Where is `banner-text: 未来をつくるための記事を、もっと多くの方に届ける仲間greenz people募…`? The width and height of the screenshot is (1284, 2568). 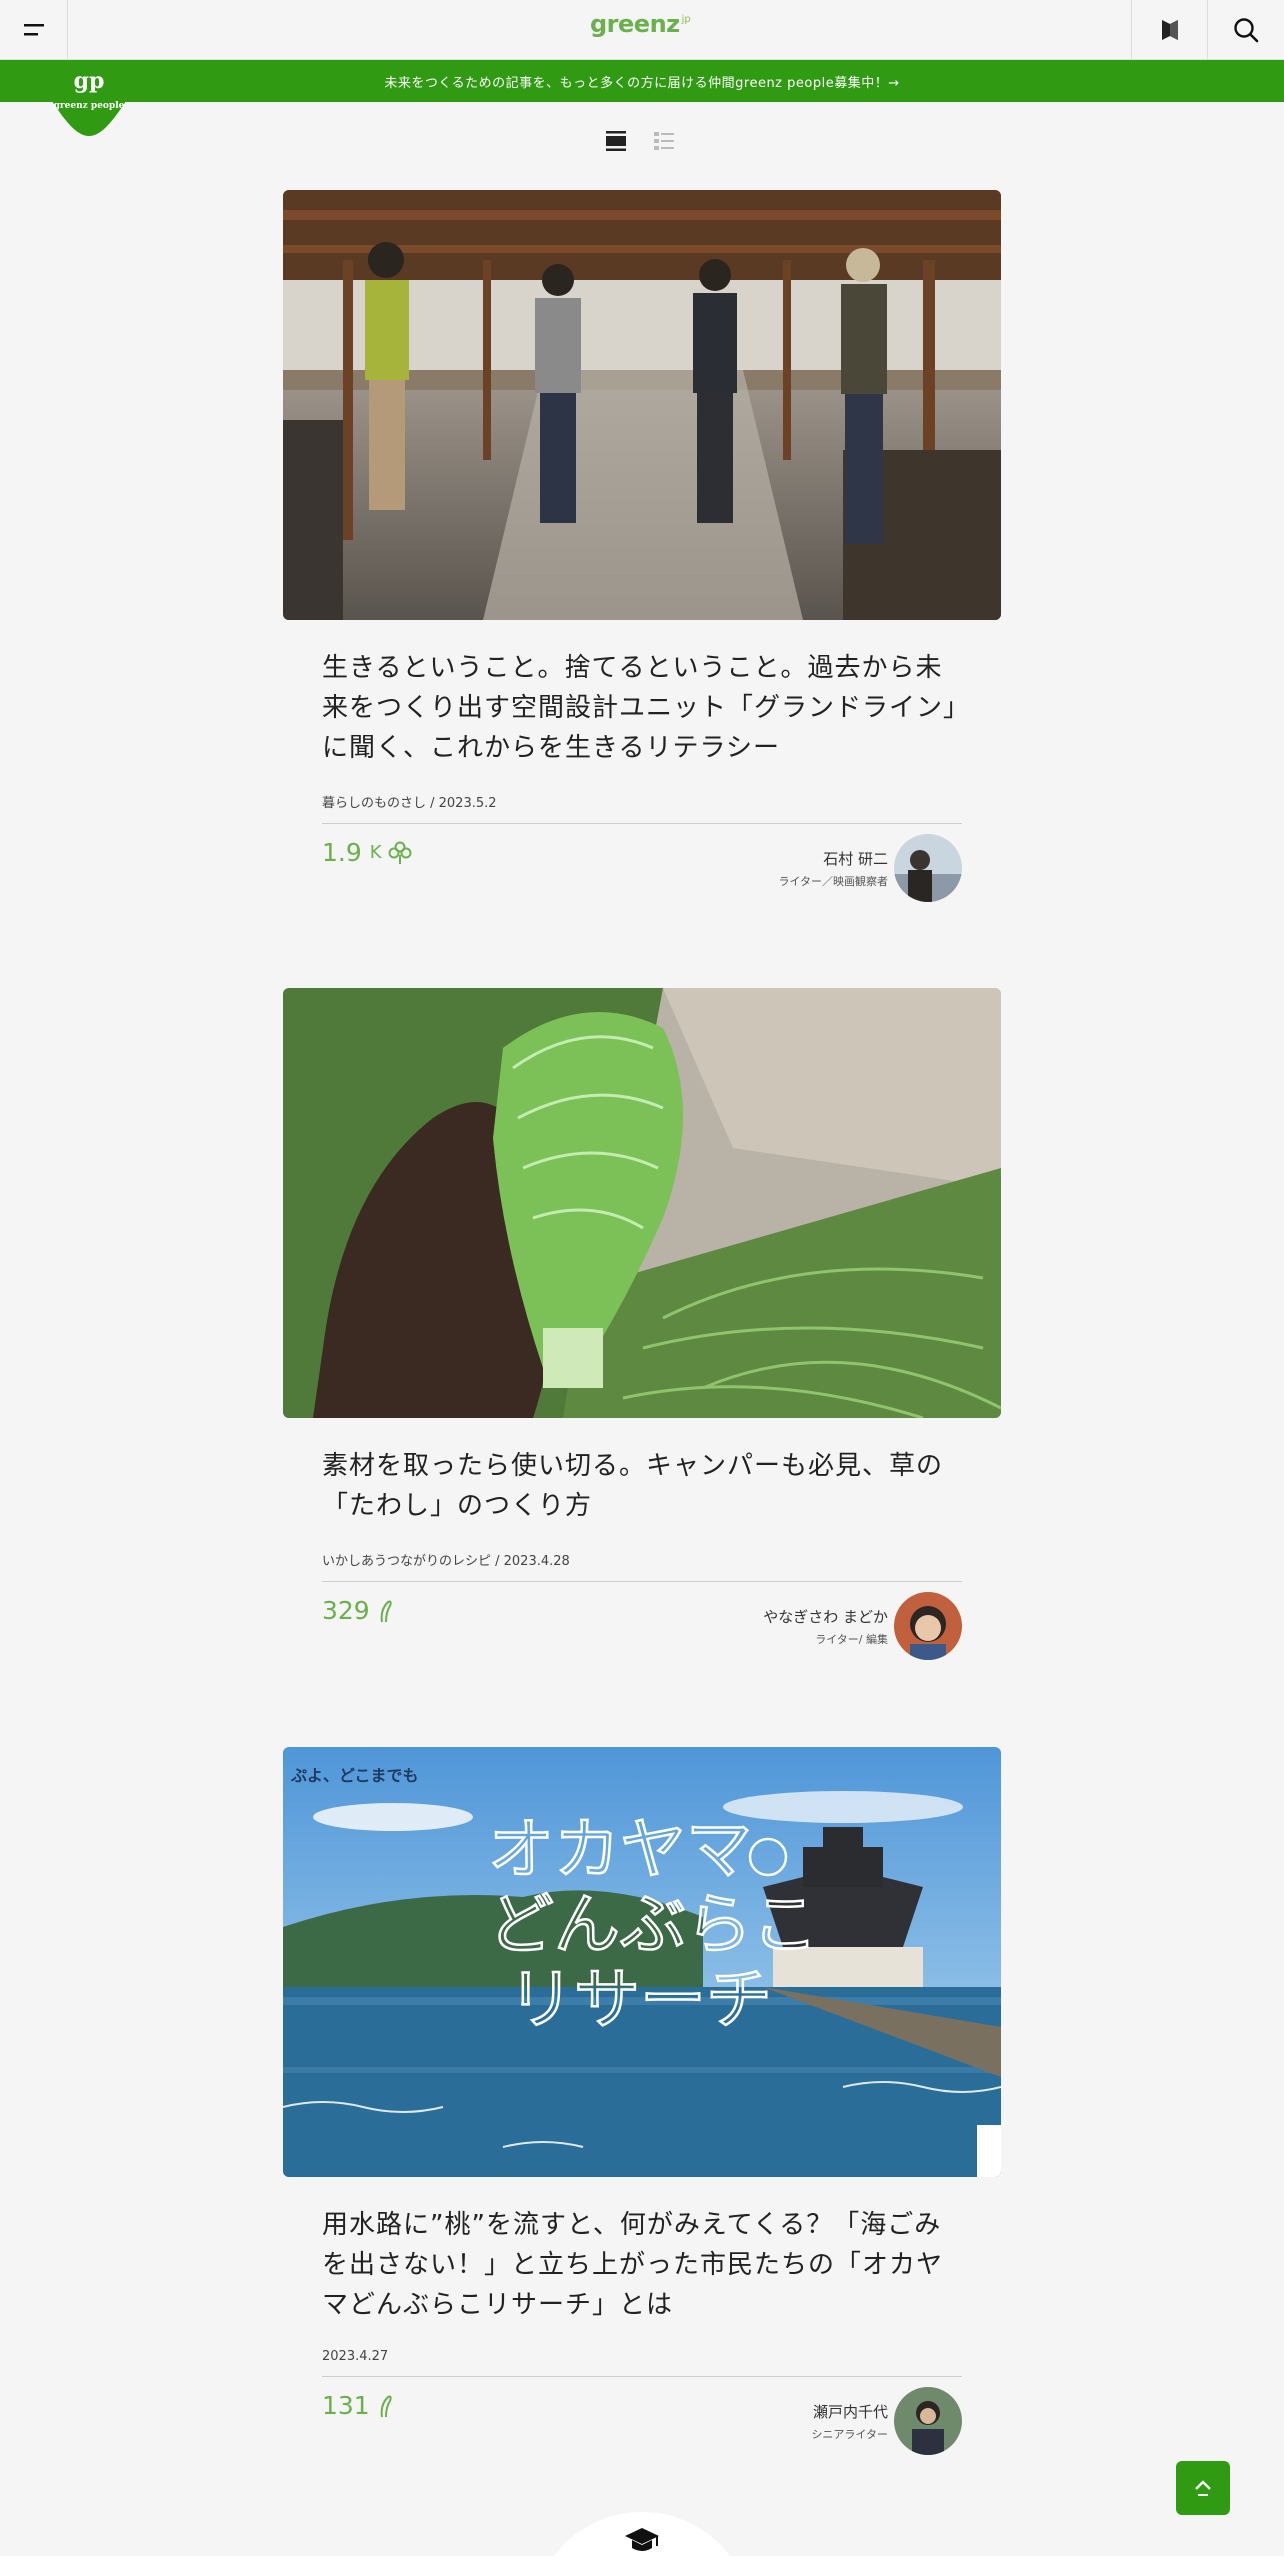 banner-text: 未来をつくるための記事を、もっと多くの方に届ける仲間greenz people募… is located at coordinates (642, 83).